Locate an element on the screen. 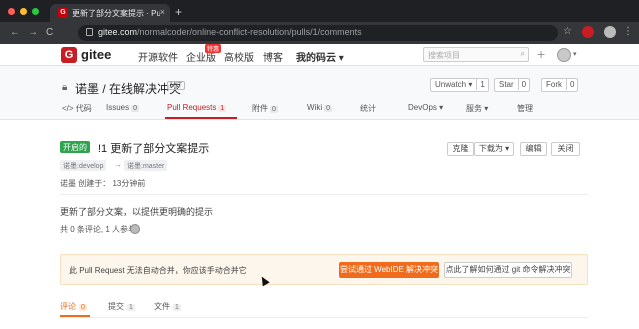 The image size is (639, 329). conflict-message: 此 Pull Request 无法自动合并，你应该手动合并它 is located at coordinates (158, 270).